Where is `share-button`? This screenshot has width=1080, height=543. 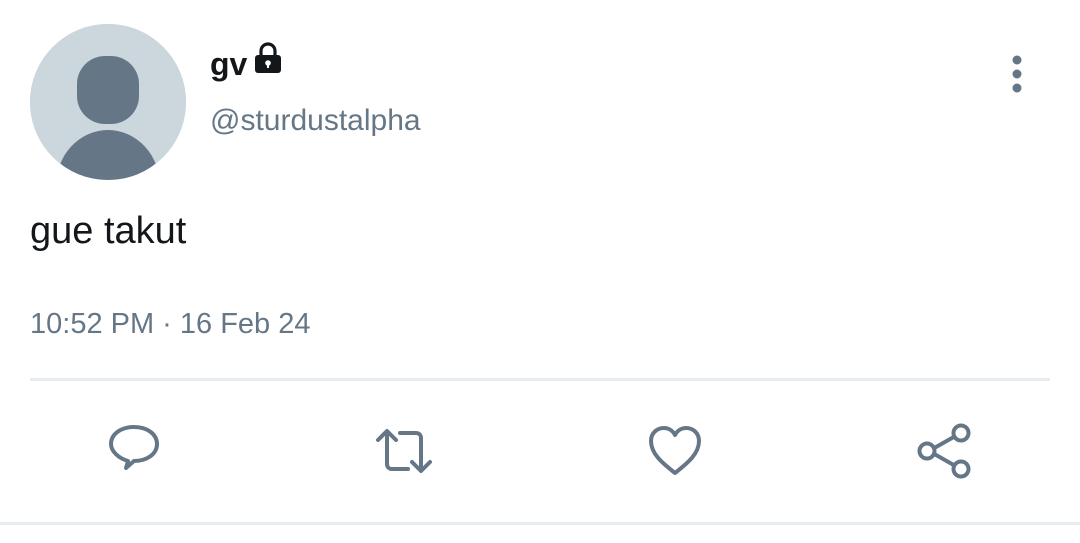 share-button is located at coordinates (945, 451).